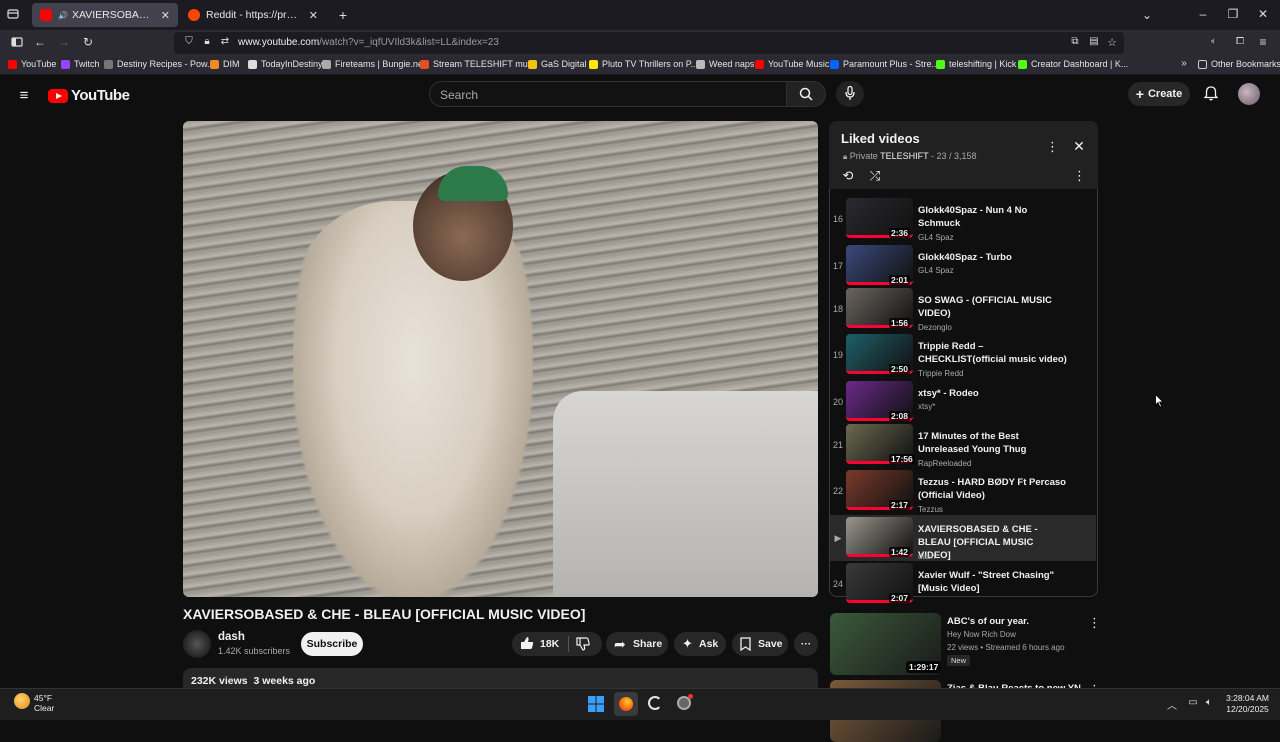  What do you see at coordinates (343, 15) in the screenshot?
I see `new-tab-button: +` at bounding box center [343, 15].